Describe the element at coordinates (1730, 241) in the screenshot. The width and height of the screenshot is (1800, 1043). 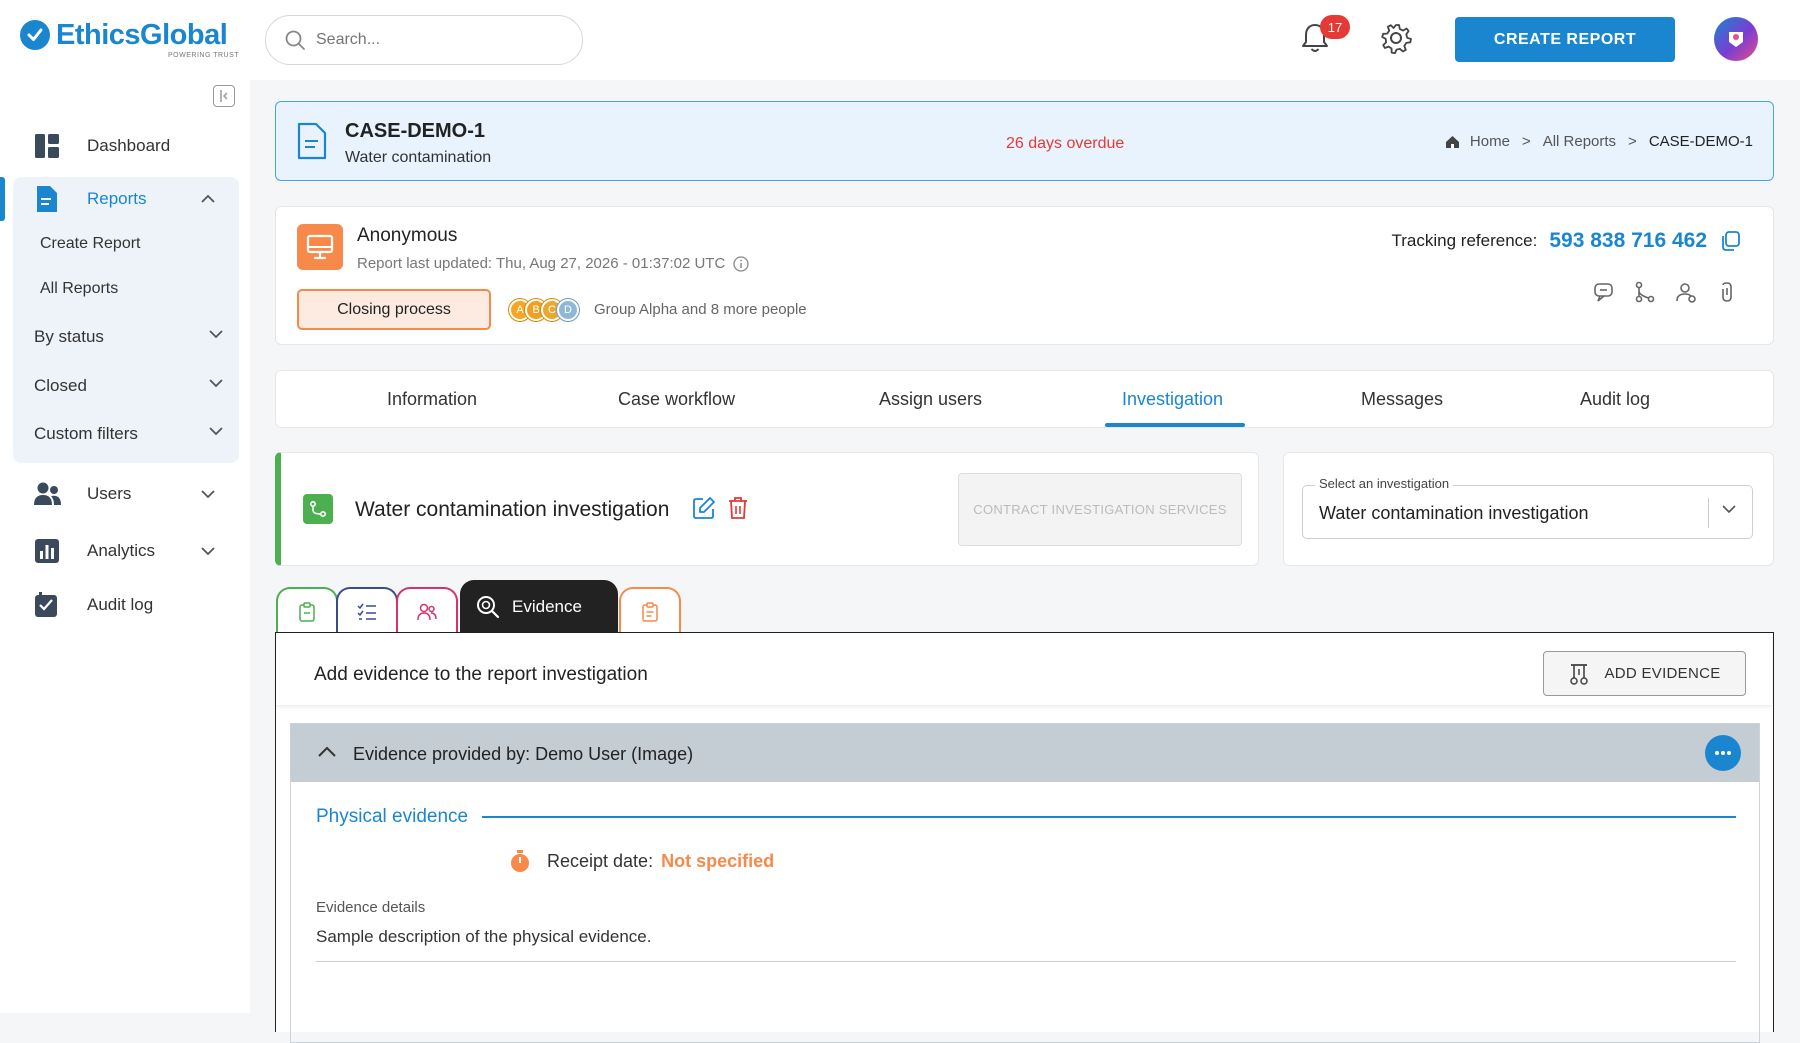
I see `copy-icon` at that location.